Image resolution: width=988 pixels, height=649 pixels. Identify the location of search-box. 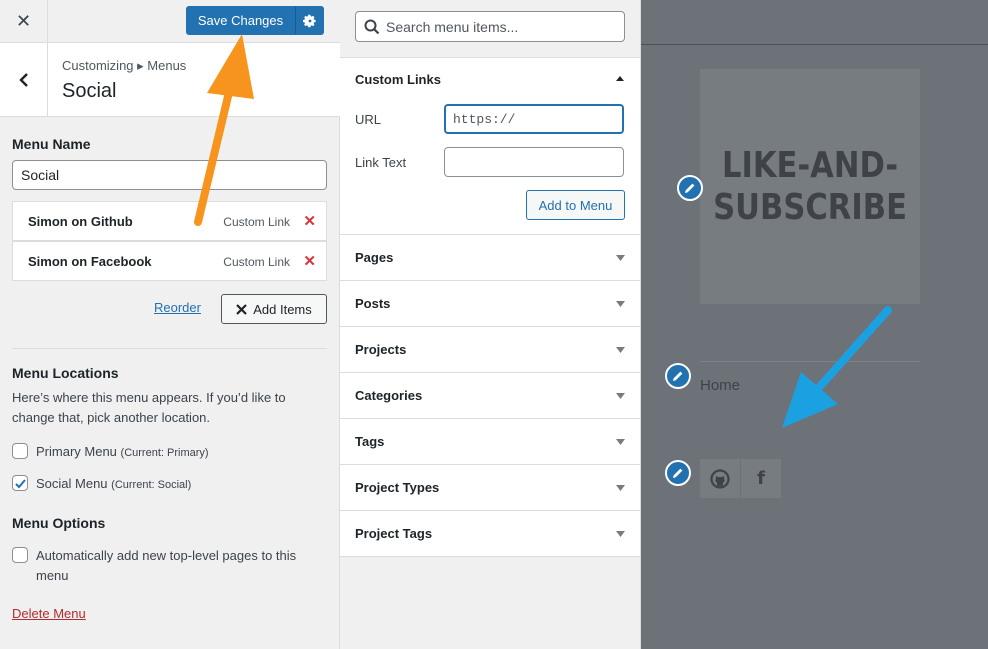
(490, 26).